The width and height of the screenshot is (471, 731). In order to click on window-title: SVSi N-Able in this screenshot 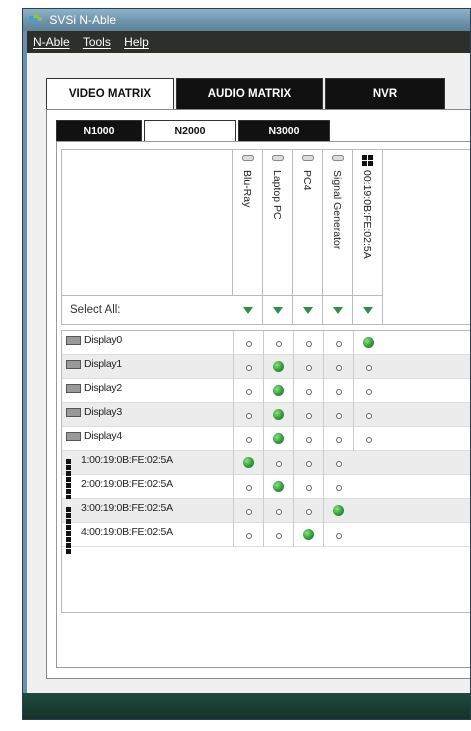, I will do `click(83, 20)`.